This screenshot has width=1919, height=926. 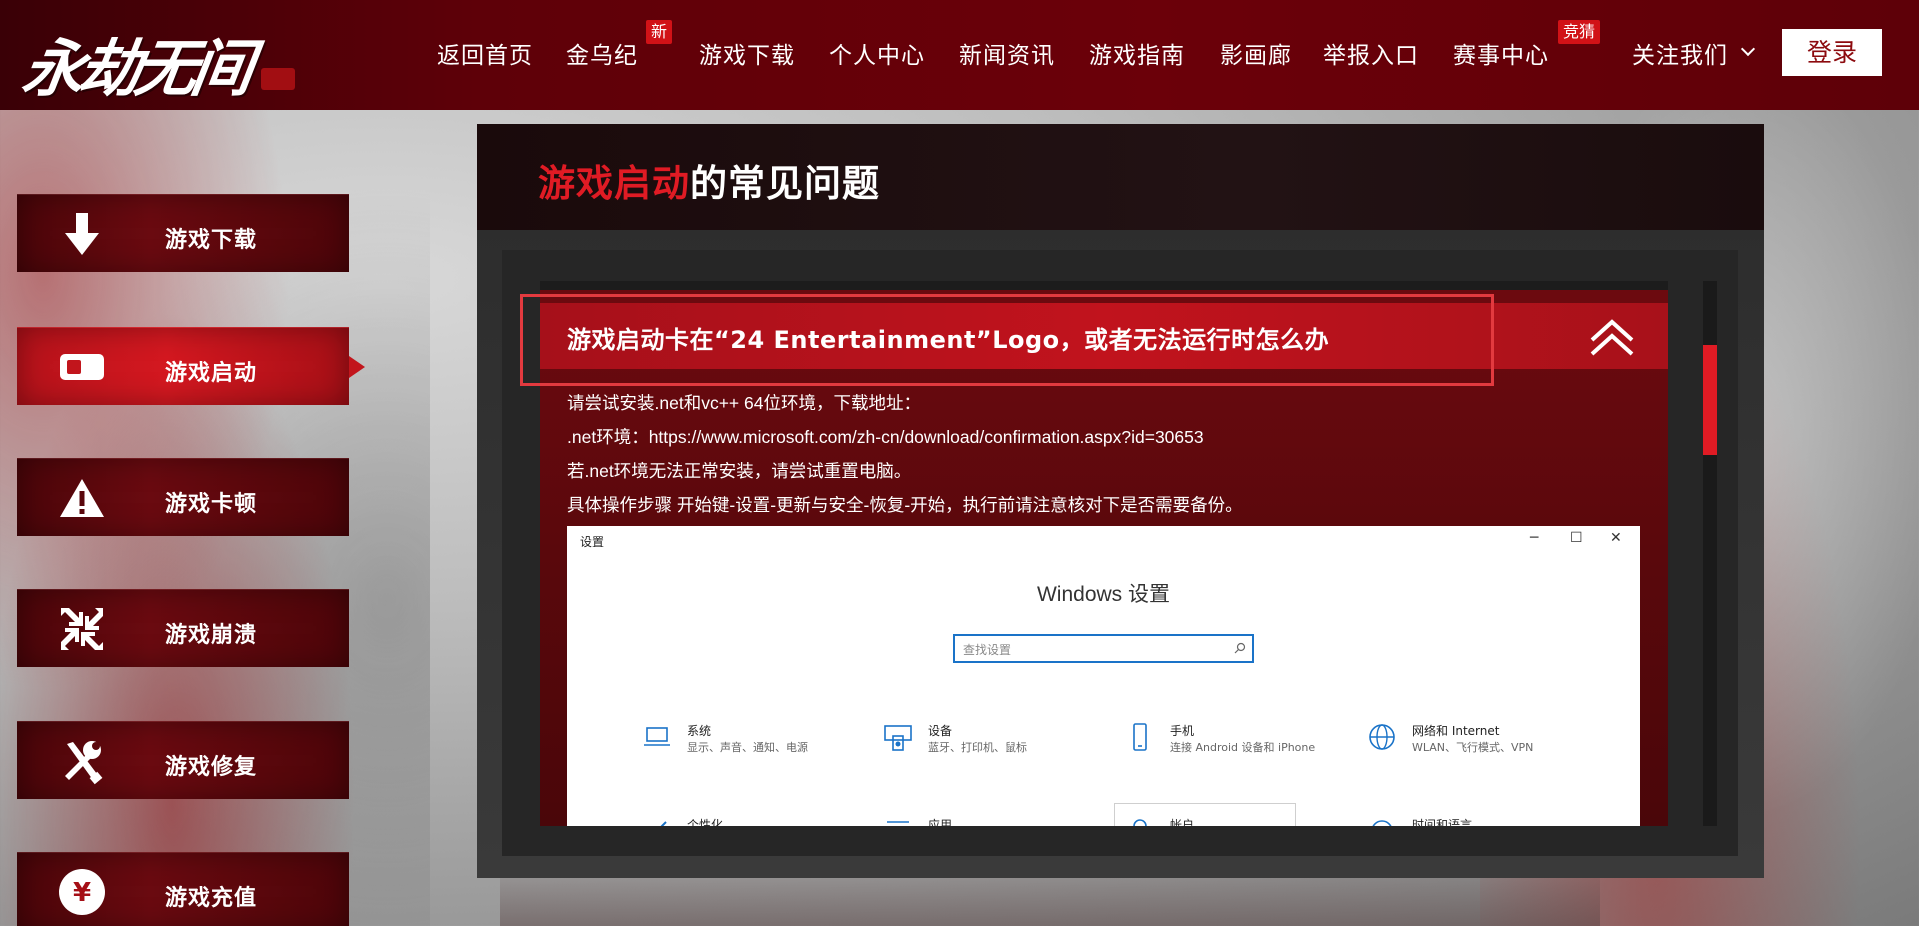 What do you see at coordinates (1456, 731) in the screenshot?
I see `tile-title: 网络和 Internet` at bounding box center [1456, 731].